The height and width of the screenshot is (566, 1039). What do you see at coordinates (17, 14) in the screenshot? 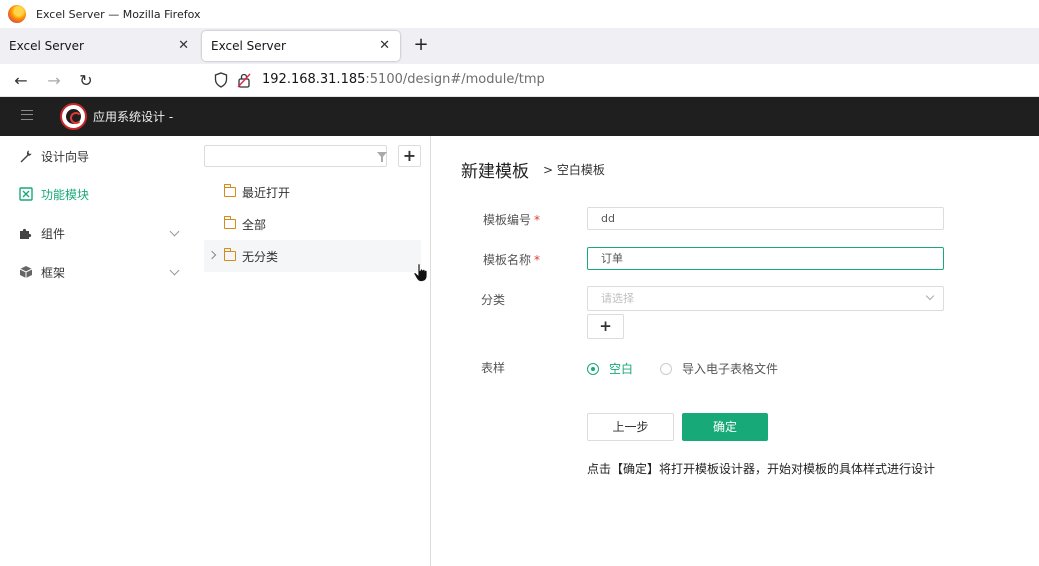
I see `firefox-logo-icon` at bounding box center [17, 14].